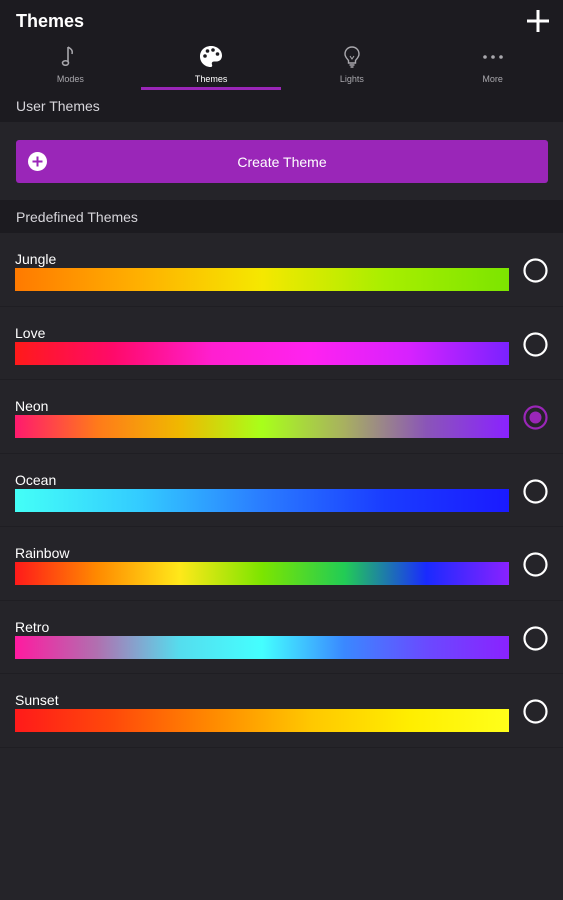 The height and width of the screenshot is (900, 563). I want to click on more-dots-icon, so click(492, 57).